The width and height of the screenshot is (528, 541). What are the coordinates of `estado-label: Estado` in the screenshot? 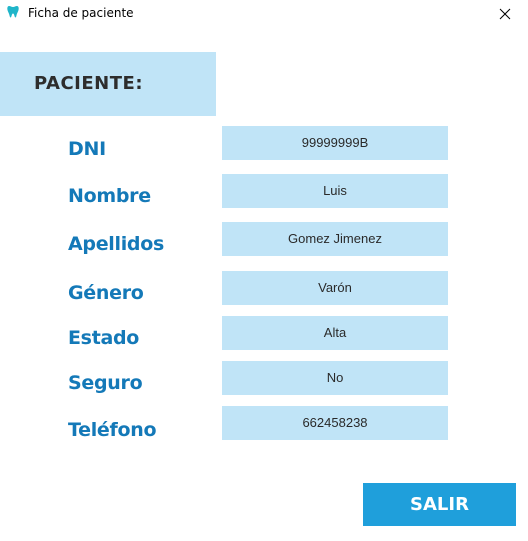 It's located at (104, 338).